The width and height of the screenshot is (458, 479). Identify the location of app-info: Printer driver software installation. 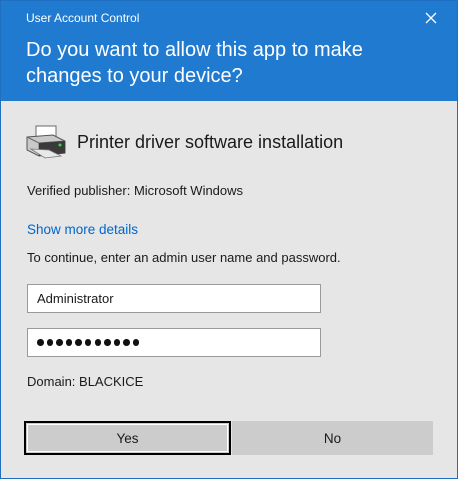
(183, 142).